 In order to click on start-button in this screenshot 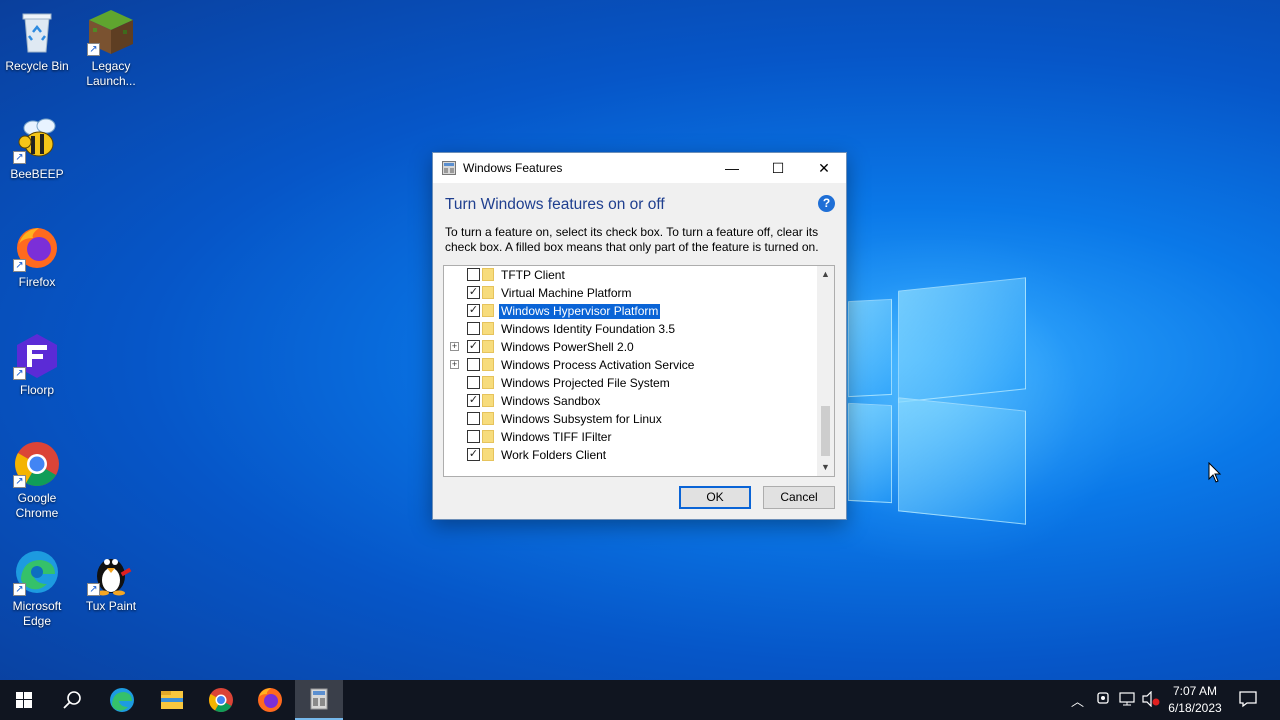, I will do `click(24, 700)`.